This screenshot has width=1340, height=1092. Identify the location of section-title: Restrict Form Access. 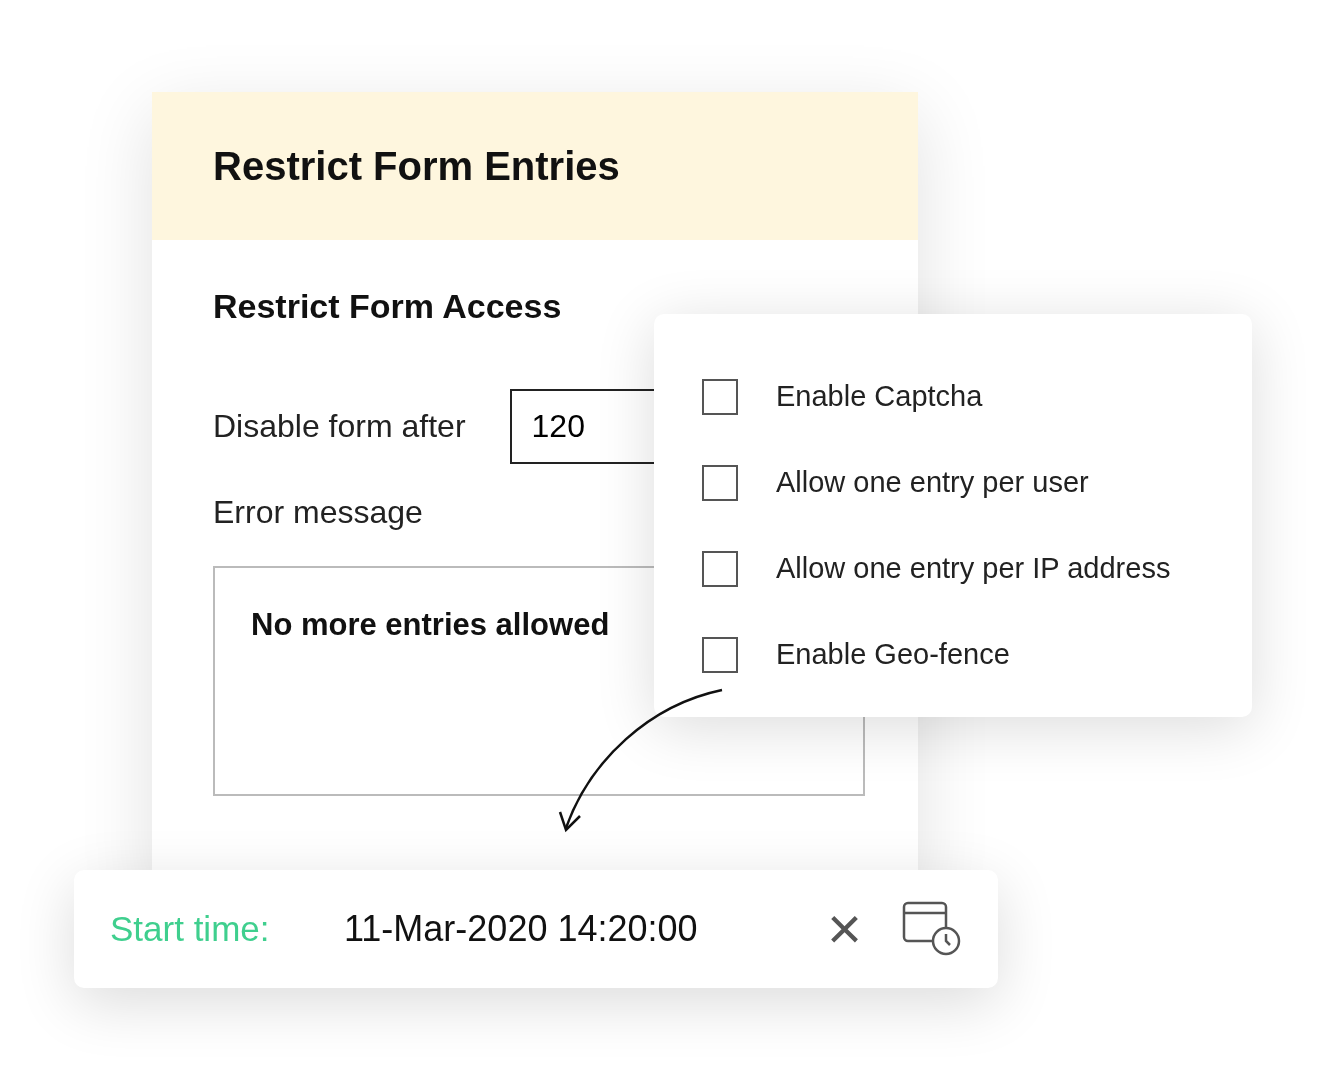
(388, 306).